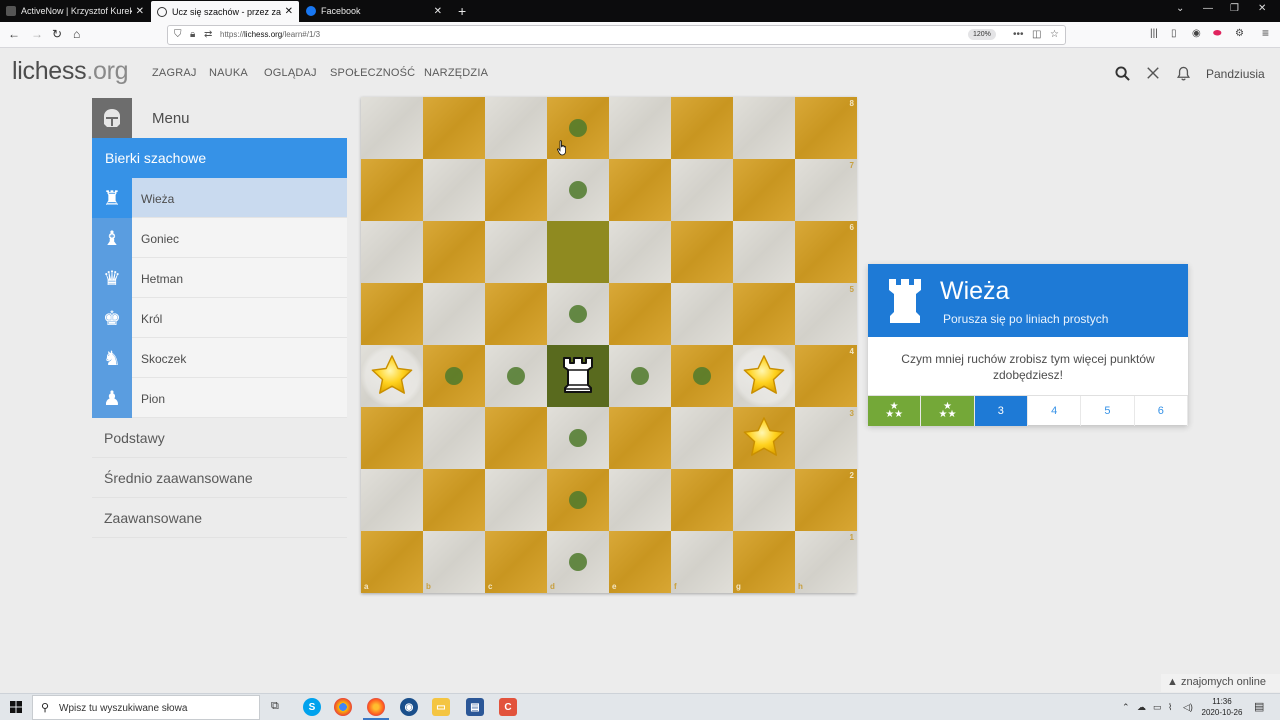 This screenshot has width=1280, height=720. What do you see at coordinates (1157, 707) in the screenshot?
I see `battery-icon: ▭` at bounding box center [1157, 707].